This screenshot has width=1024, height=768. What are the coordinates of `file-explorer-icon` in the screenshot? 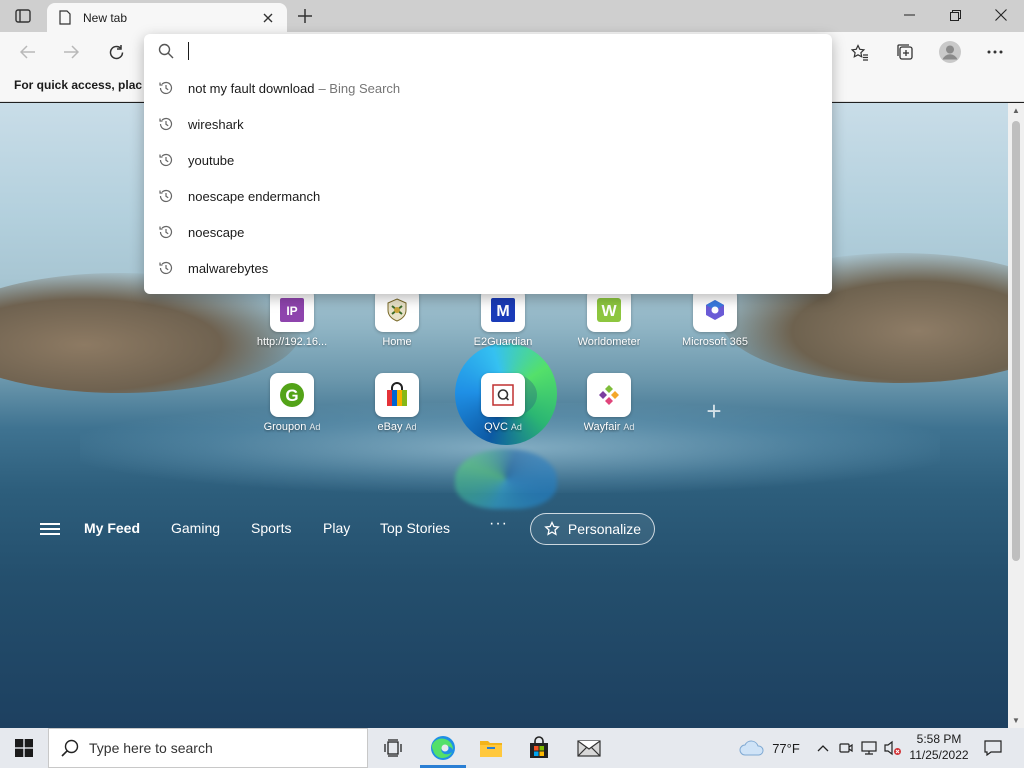 It's located at (491, 748).